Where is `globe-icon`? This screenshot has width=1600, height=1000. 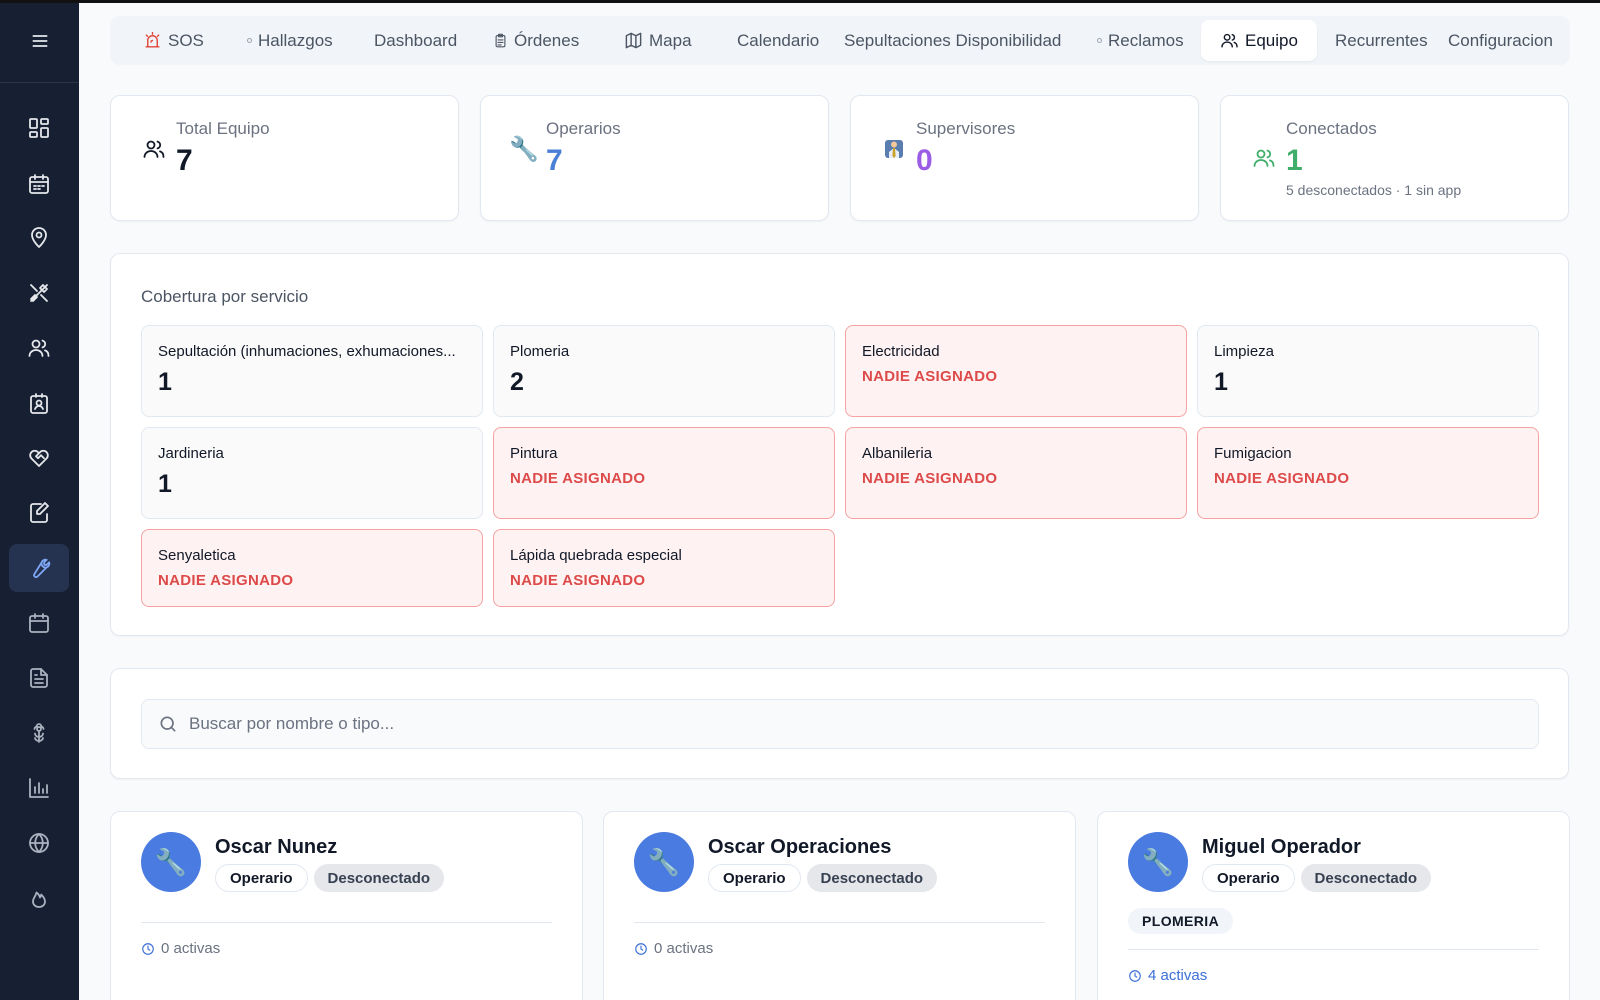 globe-icon is located at coordinates (39, 843).